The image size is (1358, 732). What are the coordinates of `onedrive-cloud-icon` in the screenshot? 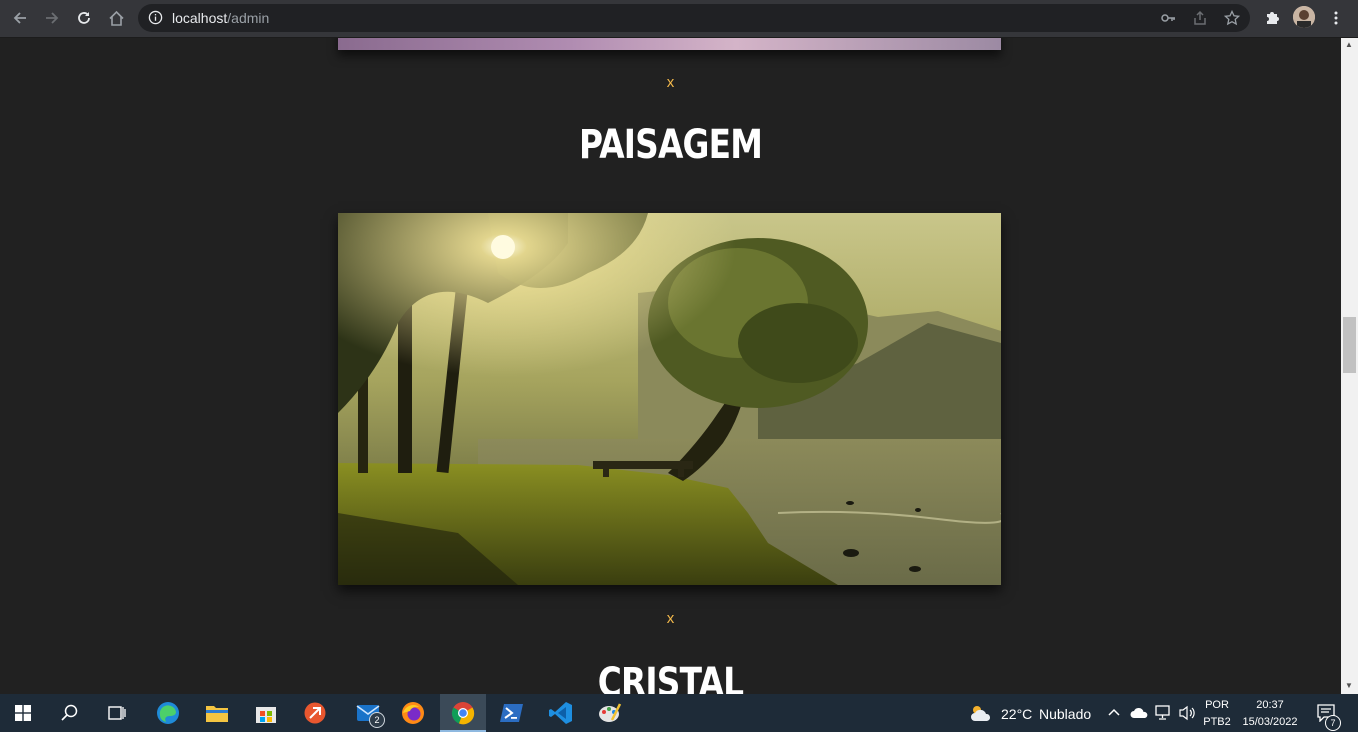 It's located at (1139, 715).